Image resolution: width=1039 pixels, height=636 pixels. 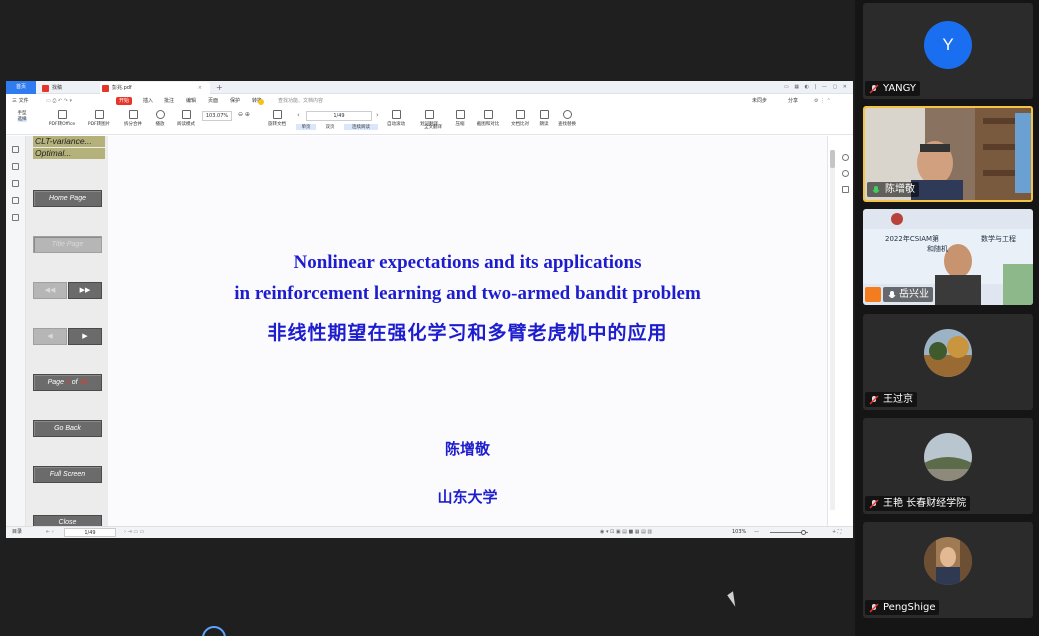 What do you see at coordinates (803, 532) in the screenshot?
I see `zoom-slider-knob` at bounding box center [803, 532].